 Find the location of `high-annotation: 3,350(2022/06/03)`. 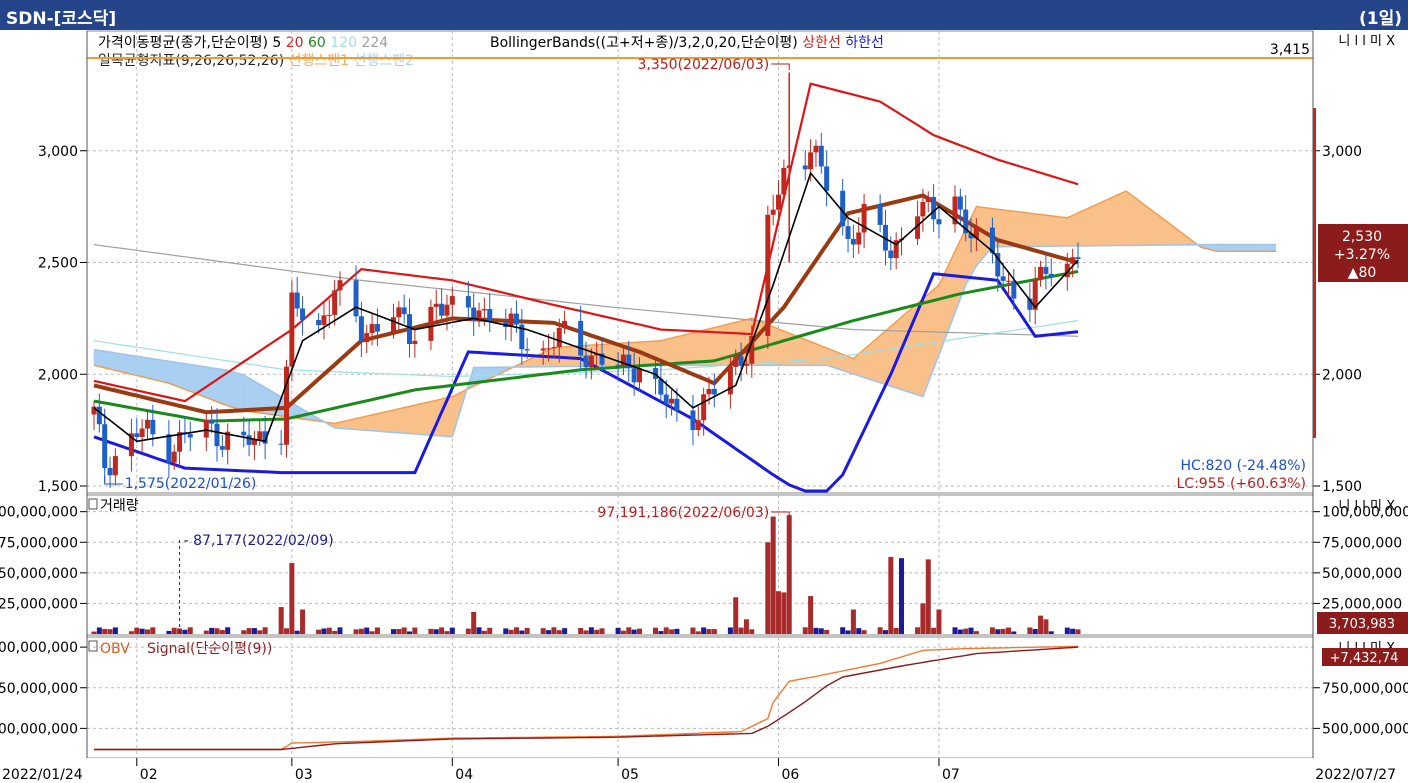

high-annotation: 3,350(2022/06/03) is located at coordinates (704, 65).